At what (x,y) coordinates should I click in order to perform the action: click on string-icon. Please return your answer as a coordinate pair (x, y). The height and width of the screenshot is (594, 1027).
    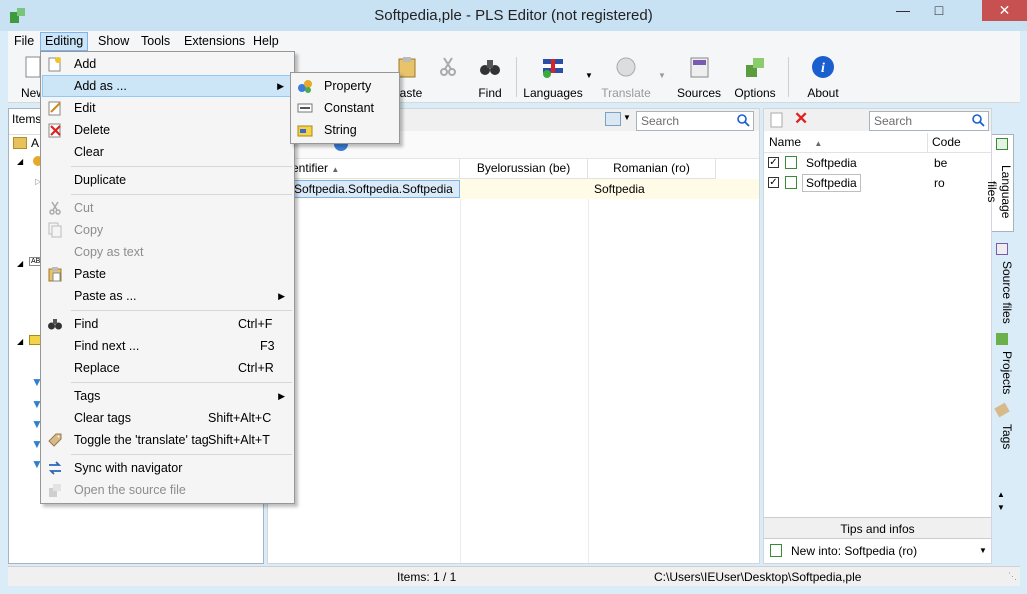
    Looking at the image, I should click on (305, 131).